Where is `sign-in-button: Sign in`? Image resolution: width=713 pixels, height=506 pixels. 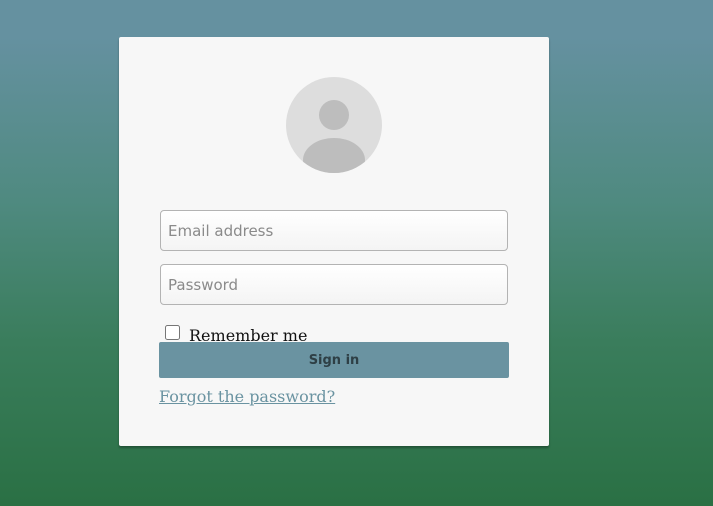 sign-in-button: Sign in is located at coordinates (334, 360).